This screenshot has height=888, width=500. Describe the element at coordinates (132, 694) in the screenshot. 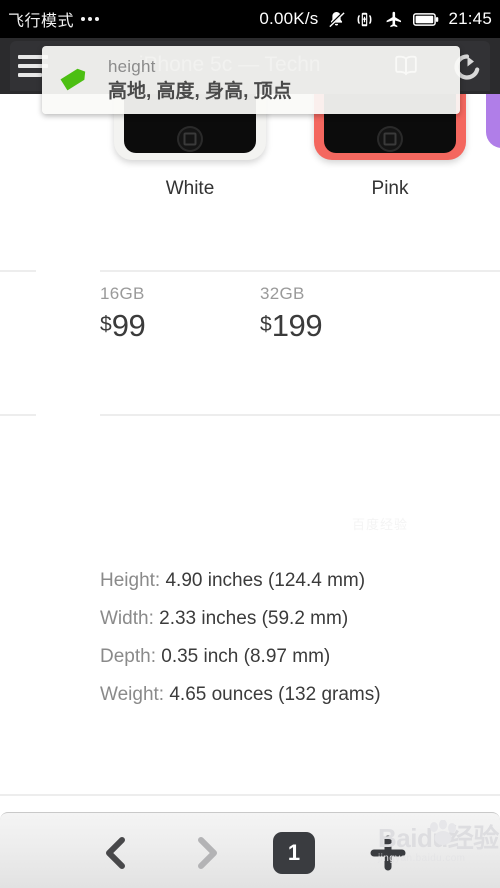

I see `spec-label: Weight:` at that location.